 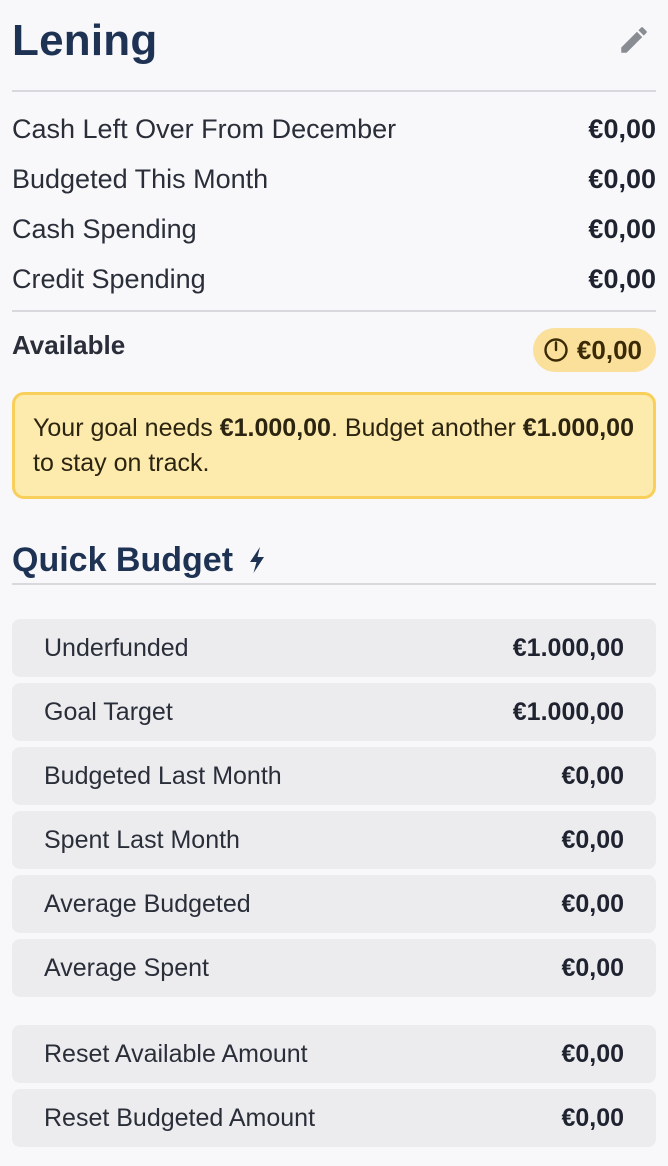 I want to click on quick-budget-label: Average Spent, so click(x=126, y=967).